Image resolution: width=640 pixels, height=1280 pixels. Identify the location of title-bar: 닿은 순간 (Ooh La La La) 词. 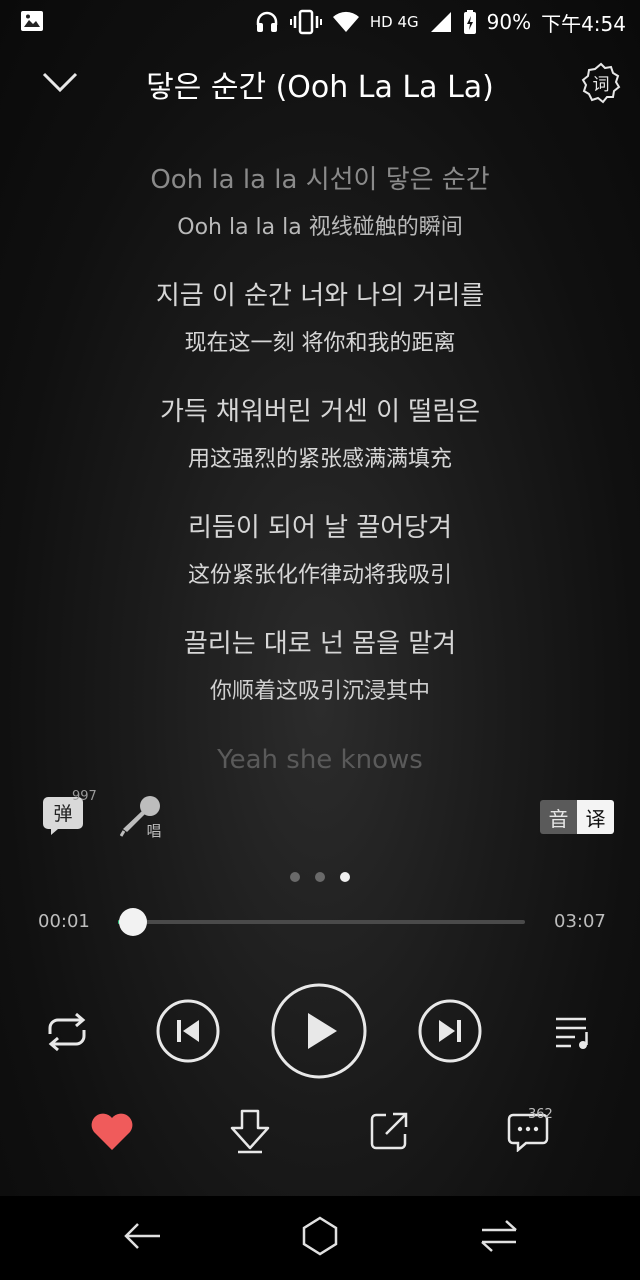
(320, 82).